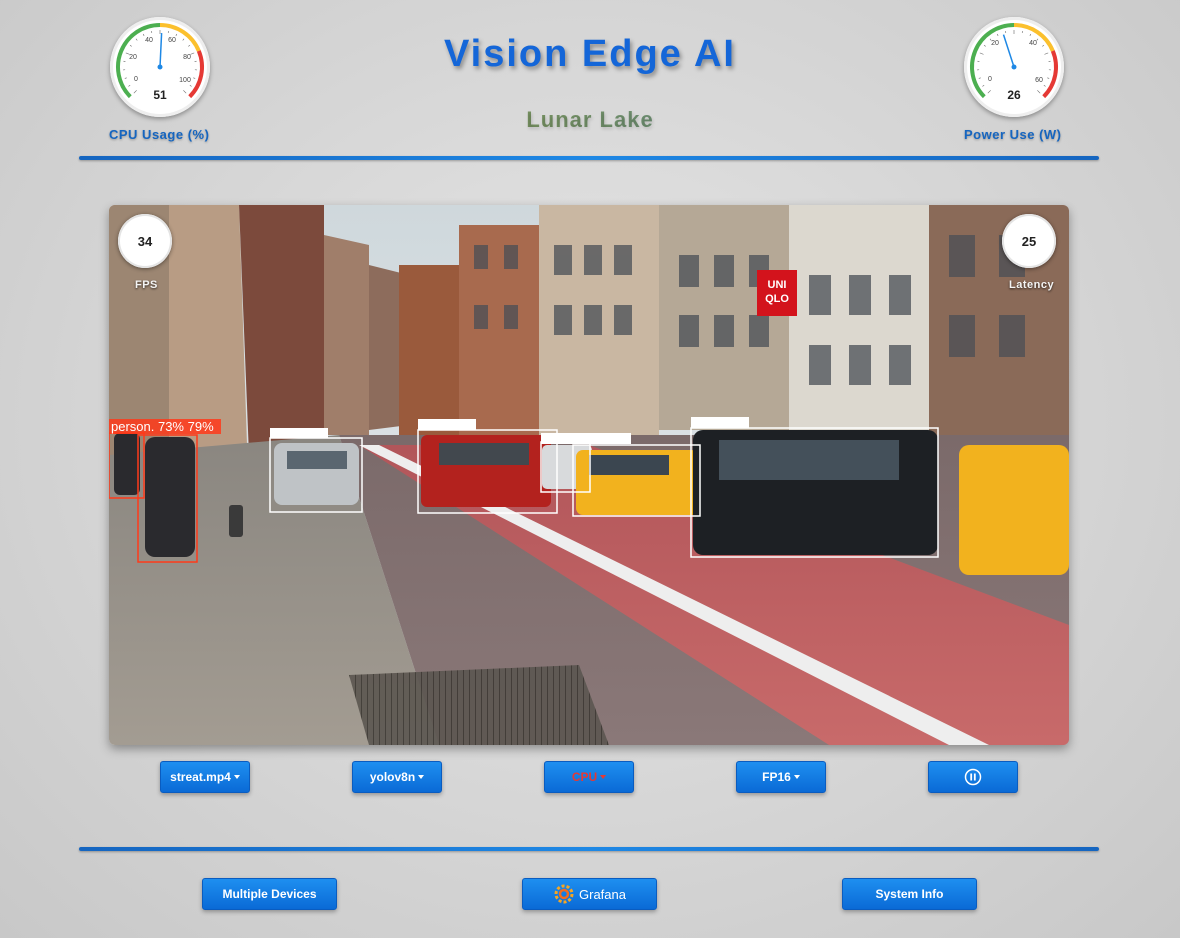 This screenshot has height=938, width=1180. Describe the element at coordinates (1039, 80) in the screenshot. I see `power-tick-label: 60` at that location.